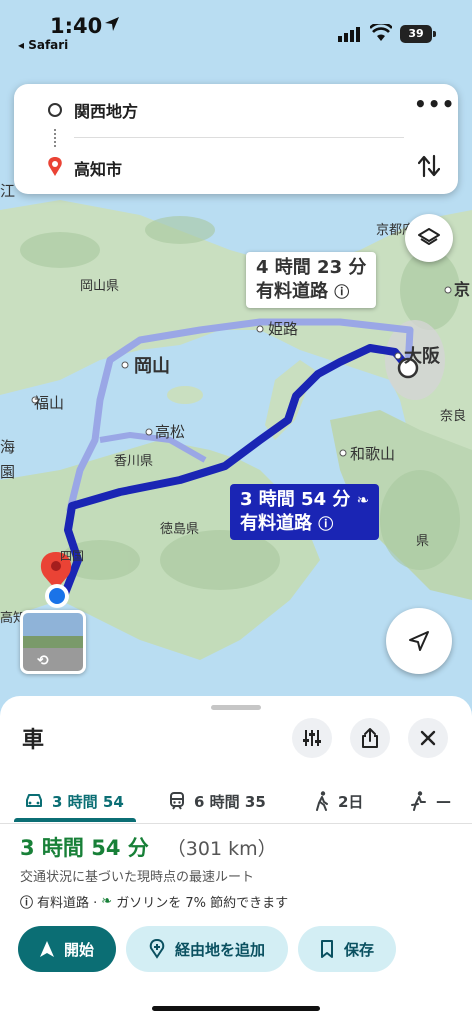  What do you see at coordinates (422, 541) in the screenshot?
I see `map-label-ken: 県` at bounding box center [422, 541].